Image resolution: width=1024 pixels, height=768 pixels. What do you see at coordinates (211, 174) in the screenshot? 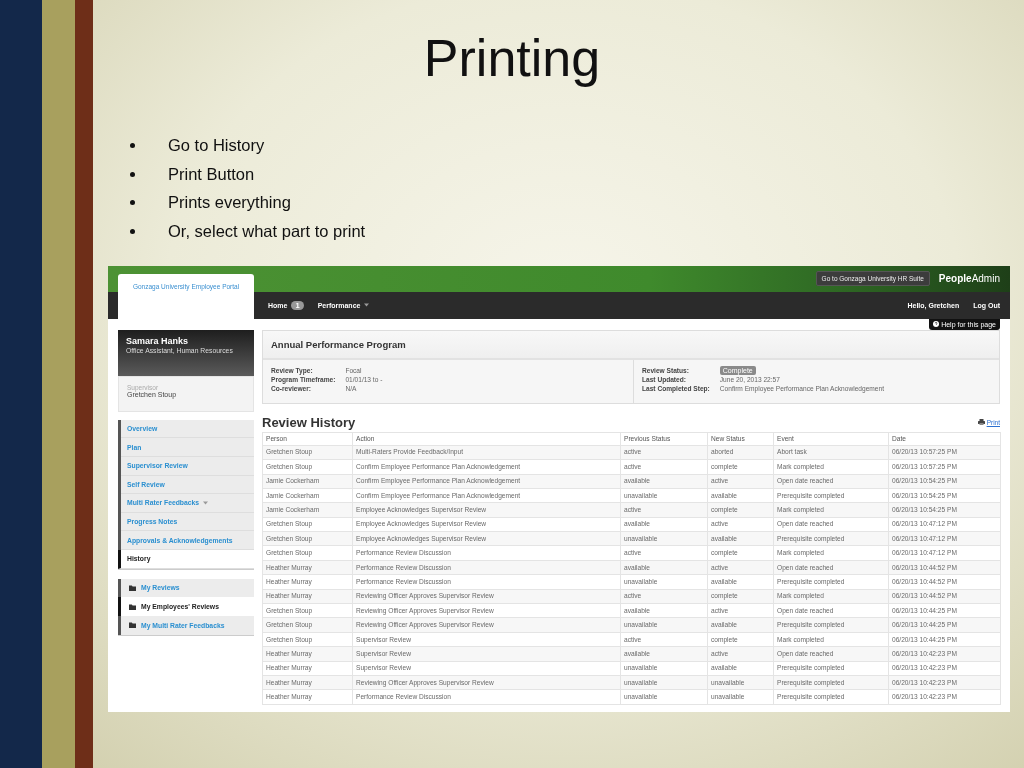
I see `bullet-text: Print Button` at bounding box center [211, 174].